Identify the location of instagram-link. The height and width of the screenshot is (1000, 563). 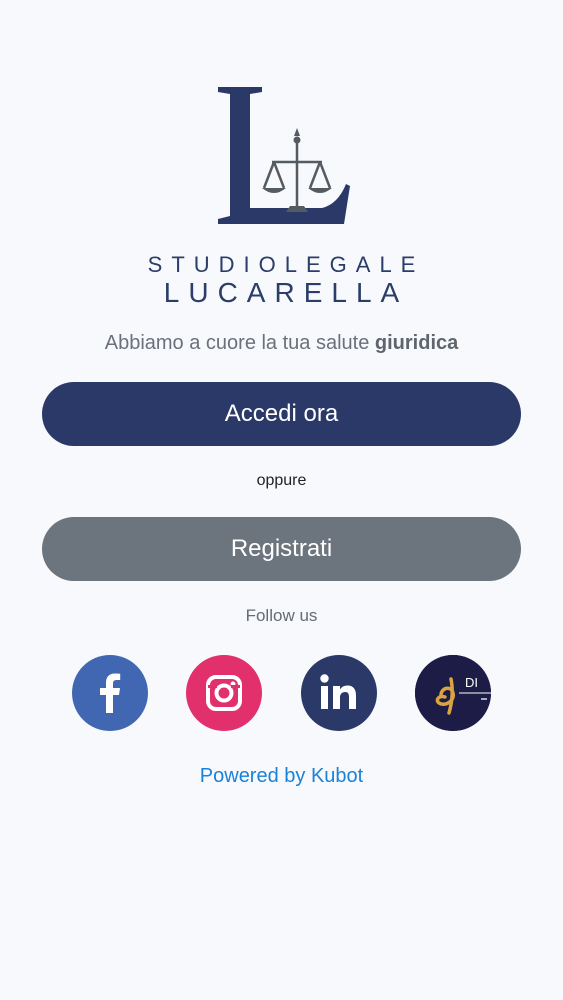
(224, 693).